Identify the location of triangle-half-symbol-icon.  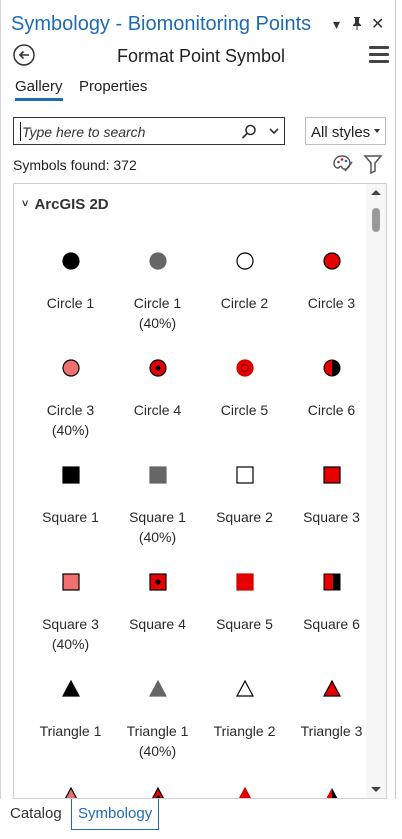
(331, 791).